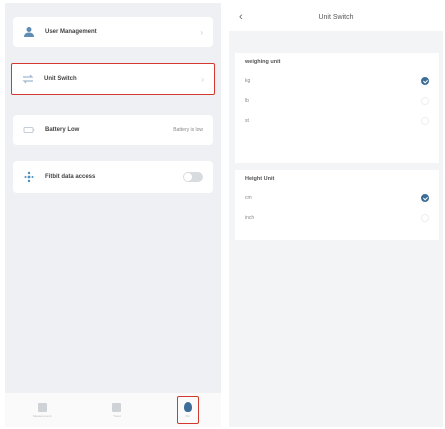  What do you see at coordinates (70, 177) in the screenshot?
I see `fitbit-label: Fitbit data access` at bounding box center [70, 177].